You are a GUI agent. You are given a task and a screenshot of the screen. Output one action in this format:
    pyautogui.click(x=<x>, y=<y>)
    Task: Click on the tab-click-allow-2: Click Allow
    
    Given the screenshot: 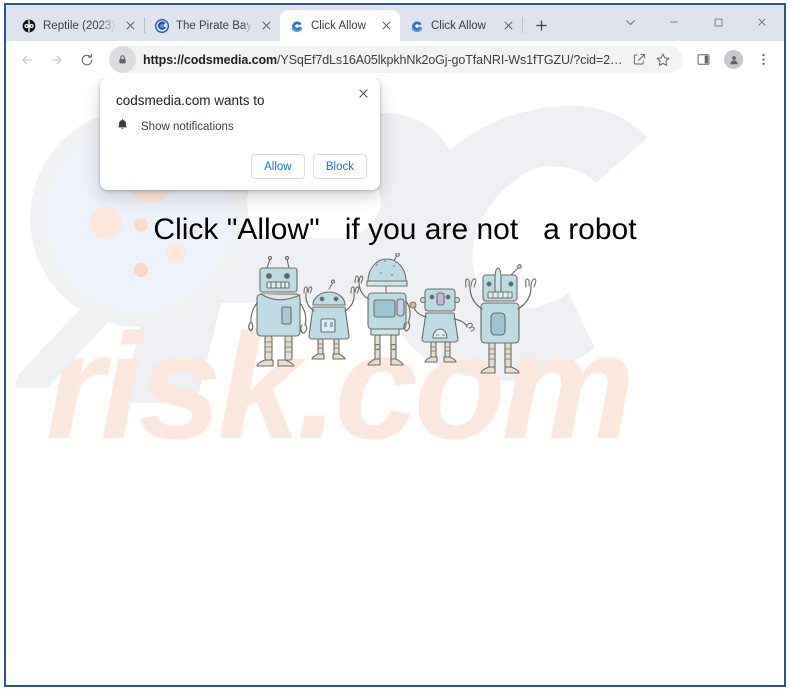 What is the action you would take?
    pyautogui.click(x=461, y=25)
    